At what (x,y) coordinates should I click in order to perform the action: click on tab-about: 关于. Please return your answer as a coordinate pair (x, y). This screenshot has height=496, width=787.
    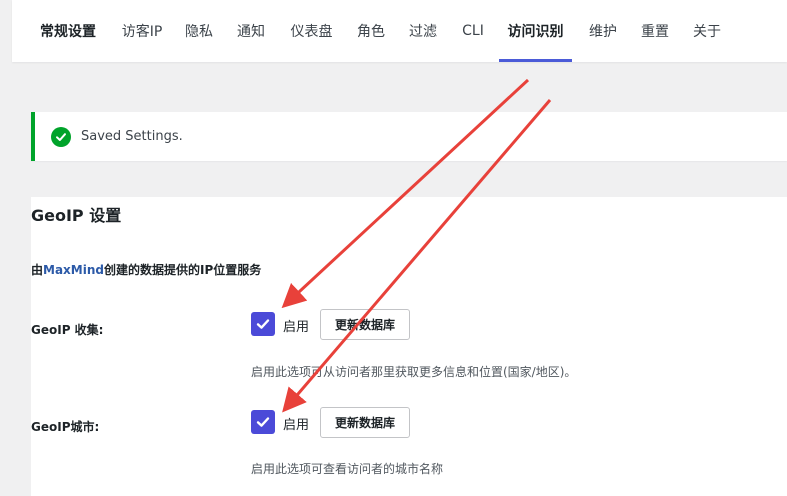
    Looking at the image, I should click on (707, 31).